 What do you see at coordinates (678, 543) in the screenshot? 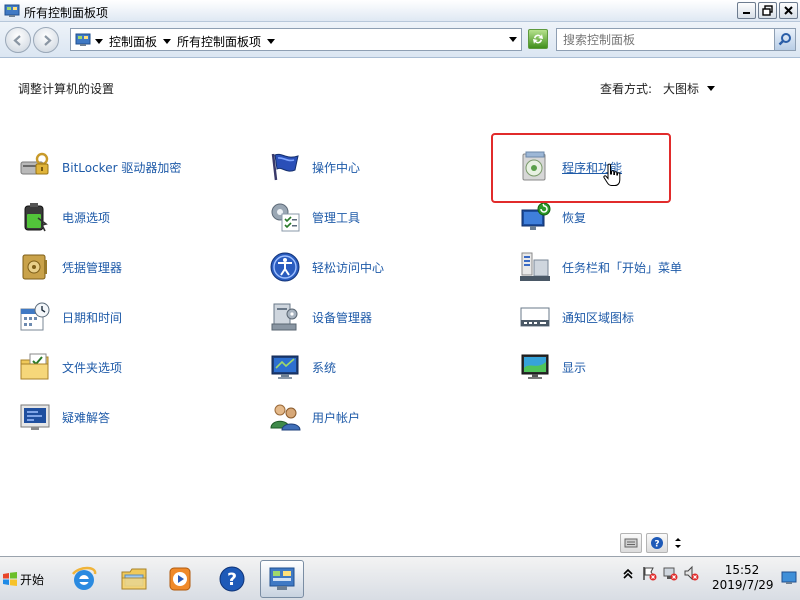
I see `scroll-arrows-icon` at bounding box center [678, 543].